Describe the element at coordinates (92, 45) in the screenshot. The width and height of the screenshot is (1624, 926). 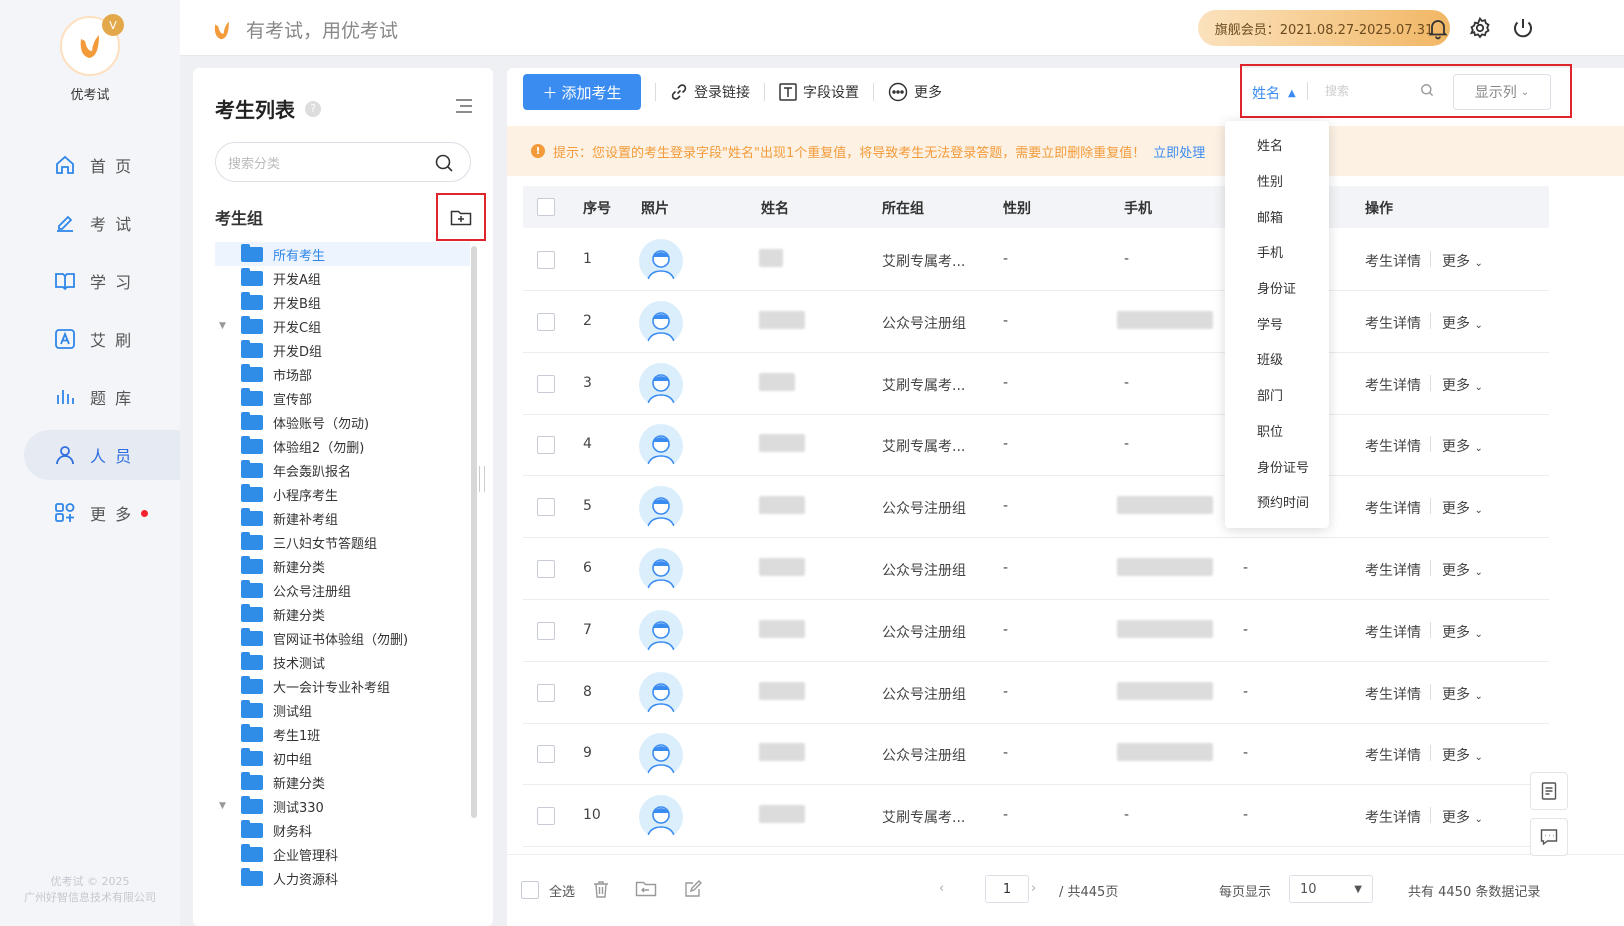
I see `app-logo: V` at that location.